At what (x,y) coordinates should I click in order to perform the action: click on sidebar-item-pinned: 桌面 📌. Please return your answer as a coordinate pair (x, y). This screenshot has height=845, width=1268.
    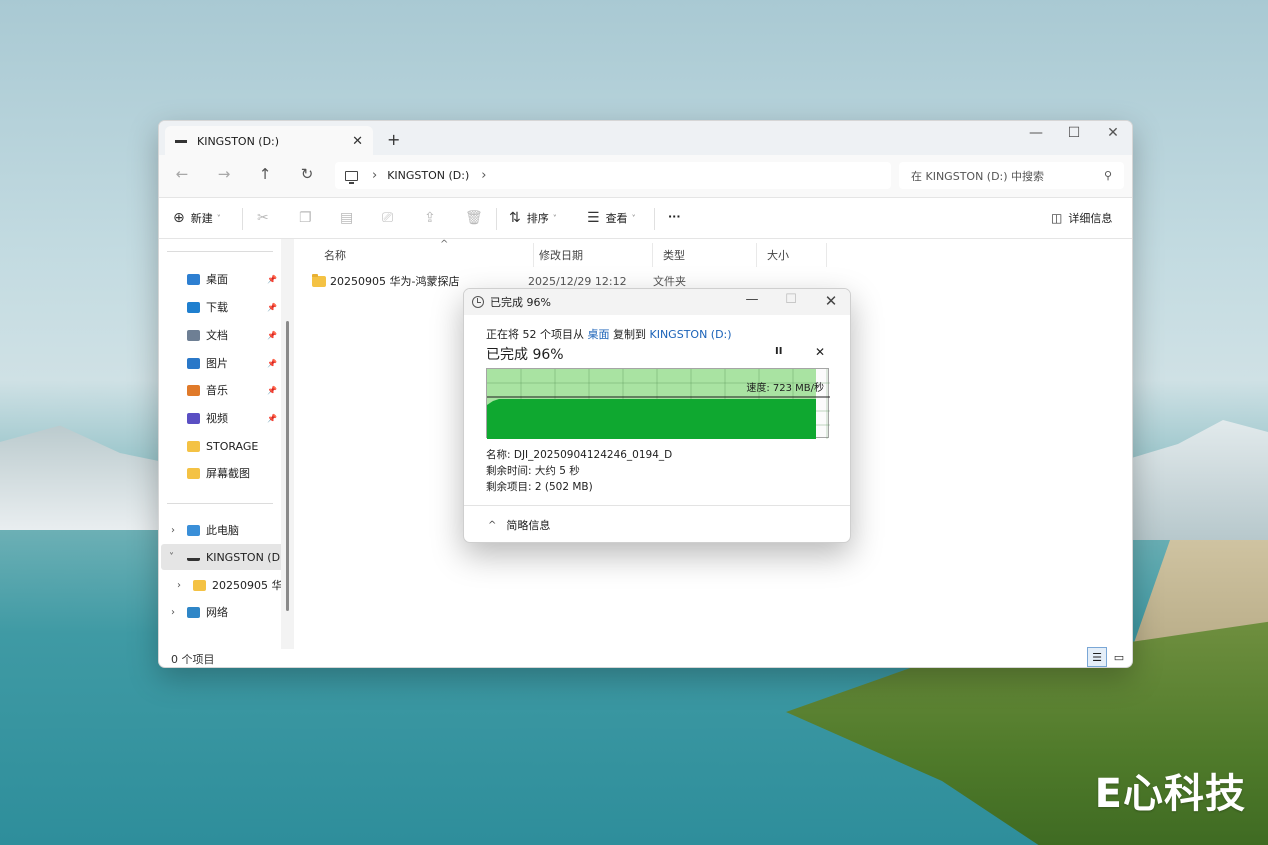
    Looking at the image, I should click on (230, 279).